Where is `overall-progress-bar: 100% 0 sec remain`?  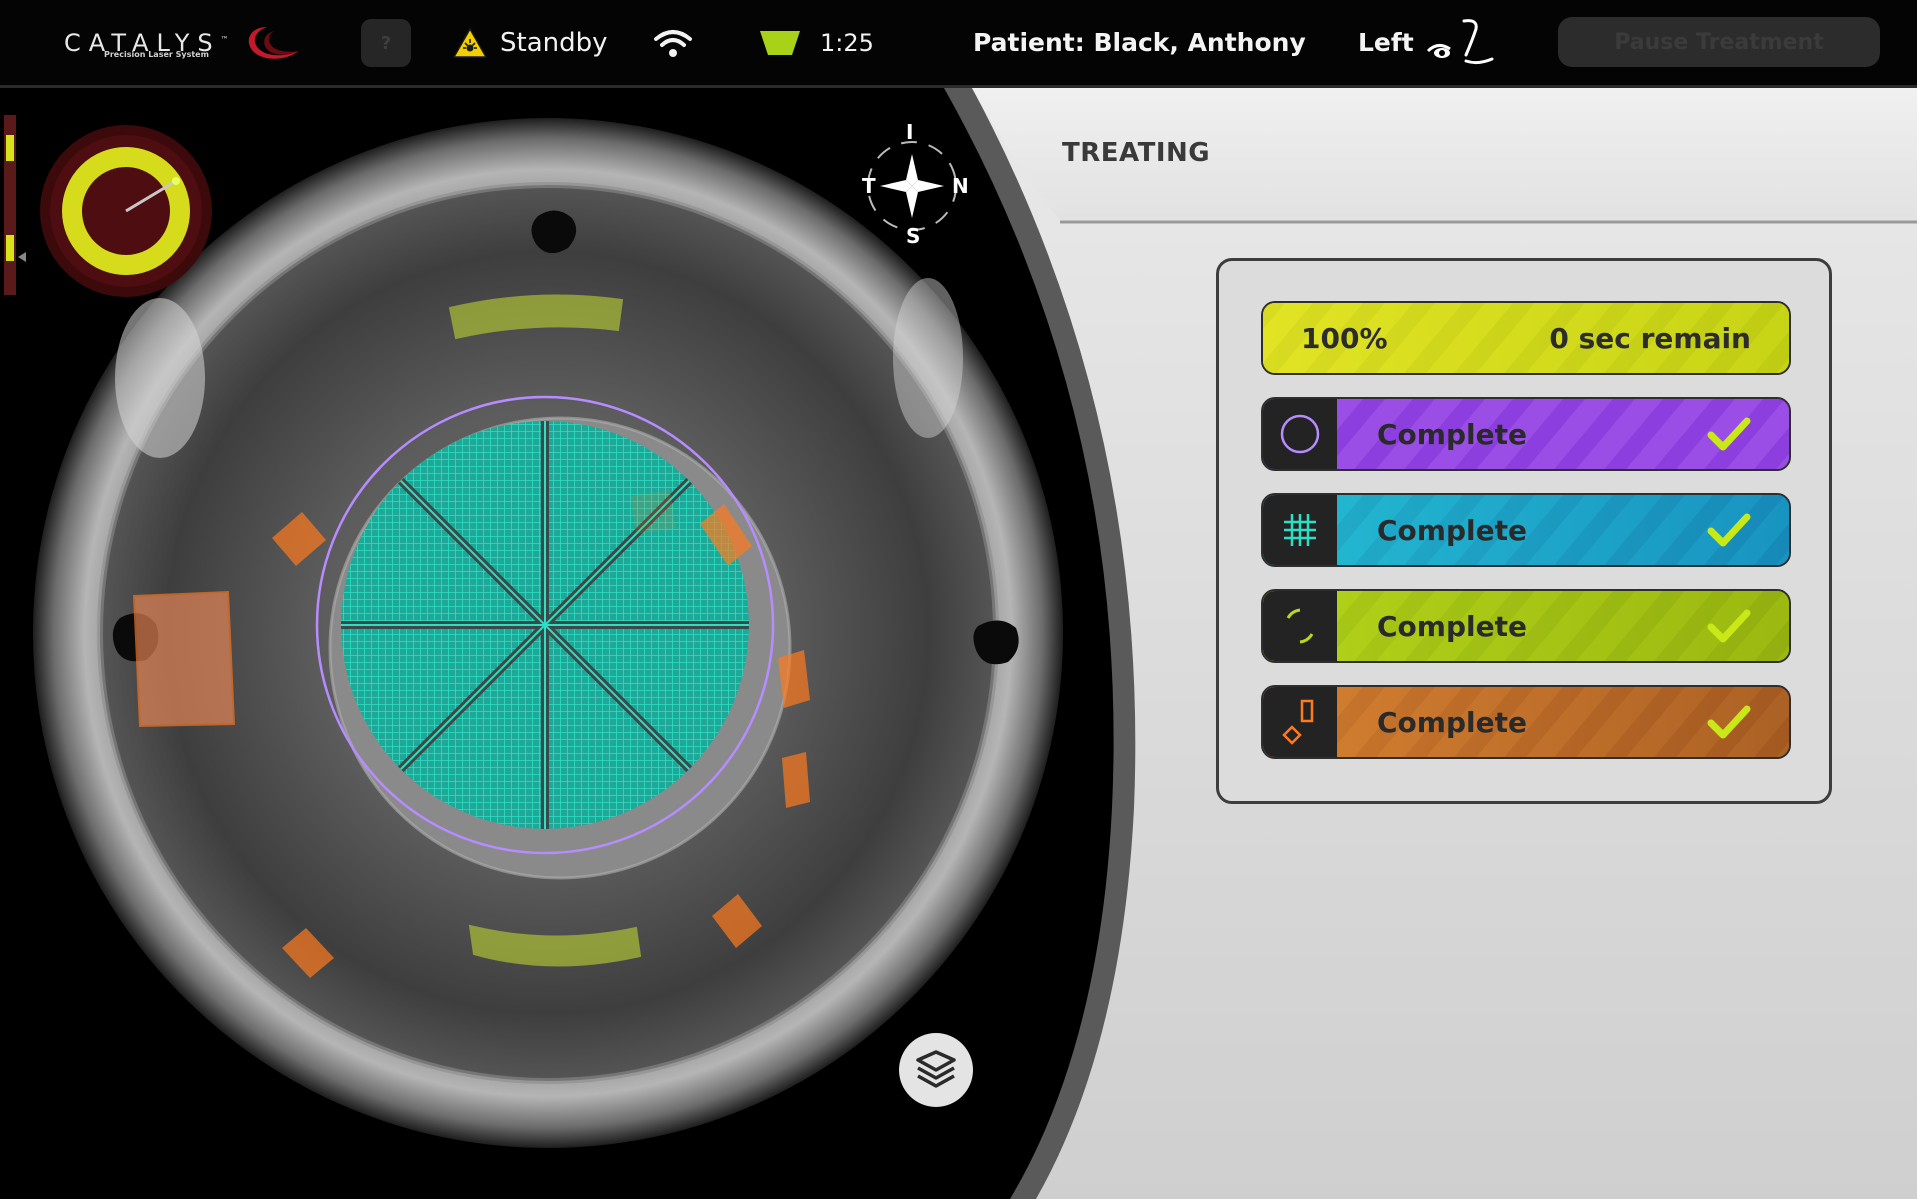
overall-progress-bar: 100% 0 sec remain is located at coordinates (1526, 338).